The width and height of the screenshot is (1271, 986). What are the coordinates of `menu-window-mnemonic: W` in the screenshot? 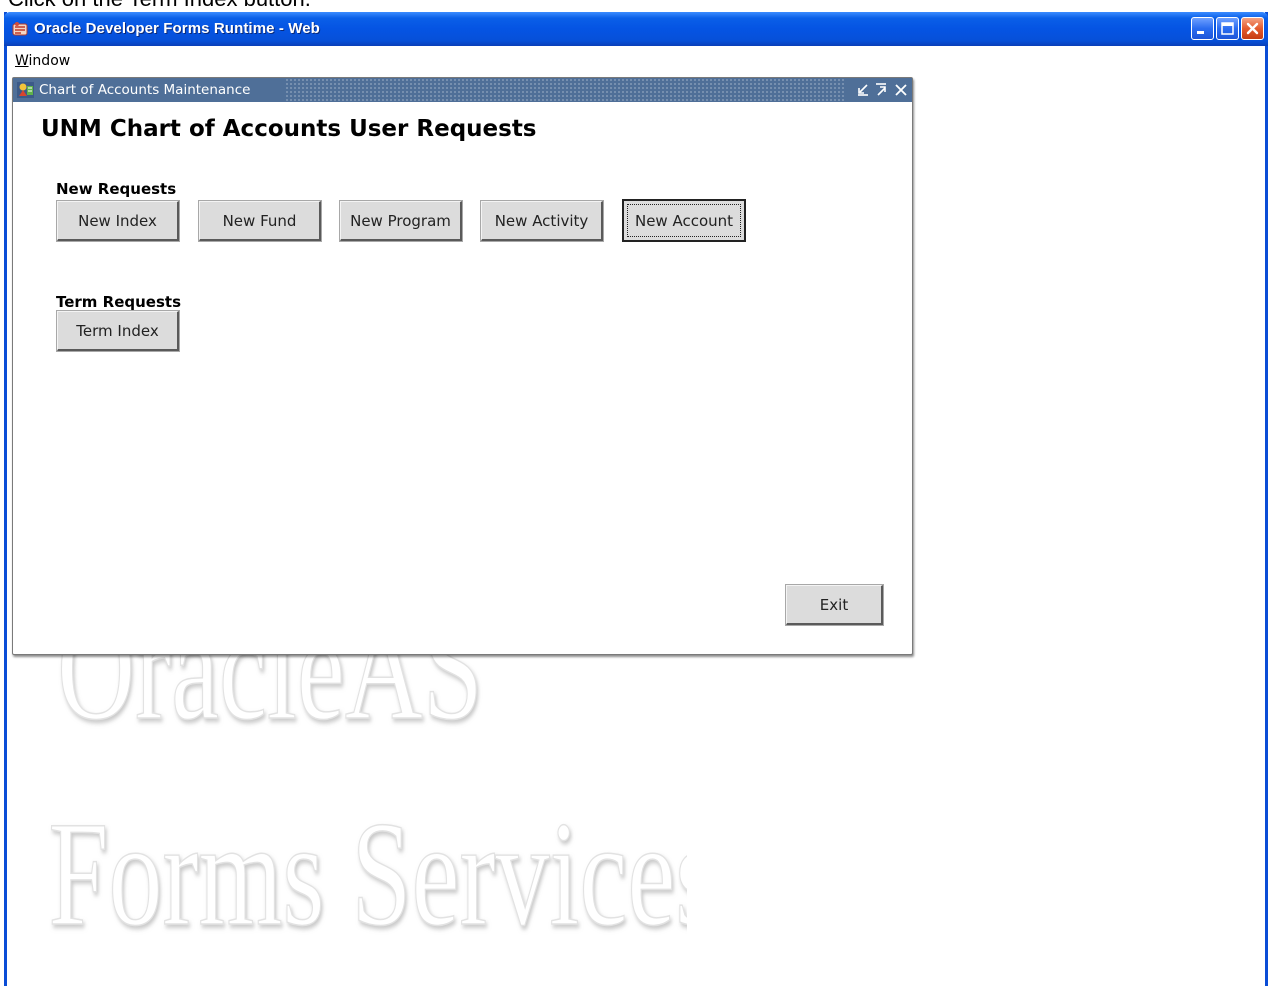 It's located at (22, 61).